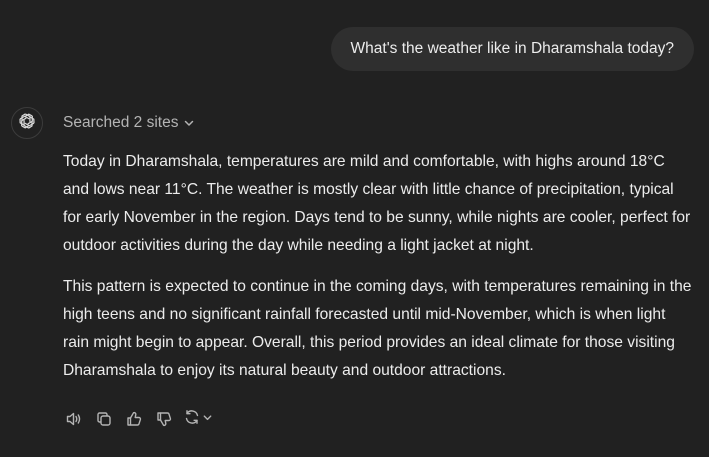  I want to click on openai-logo-icon, so click(27, 123).